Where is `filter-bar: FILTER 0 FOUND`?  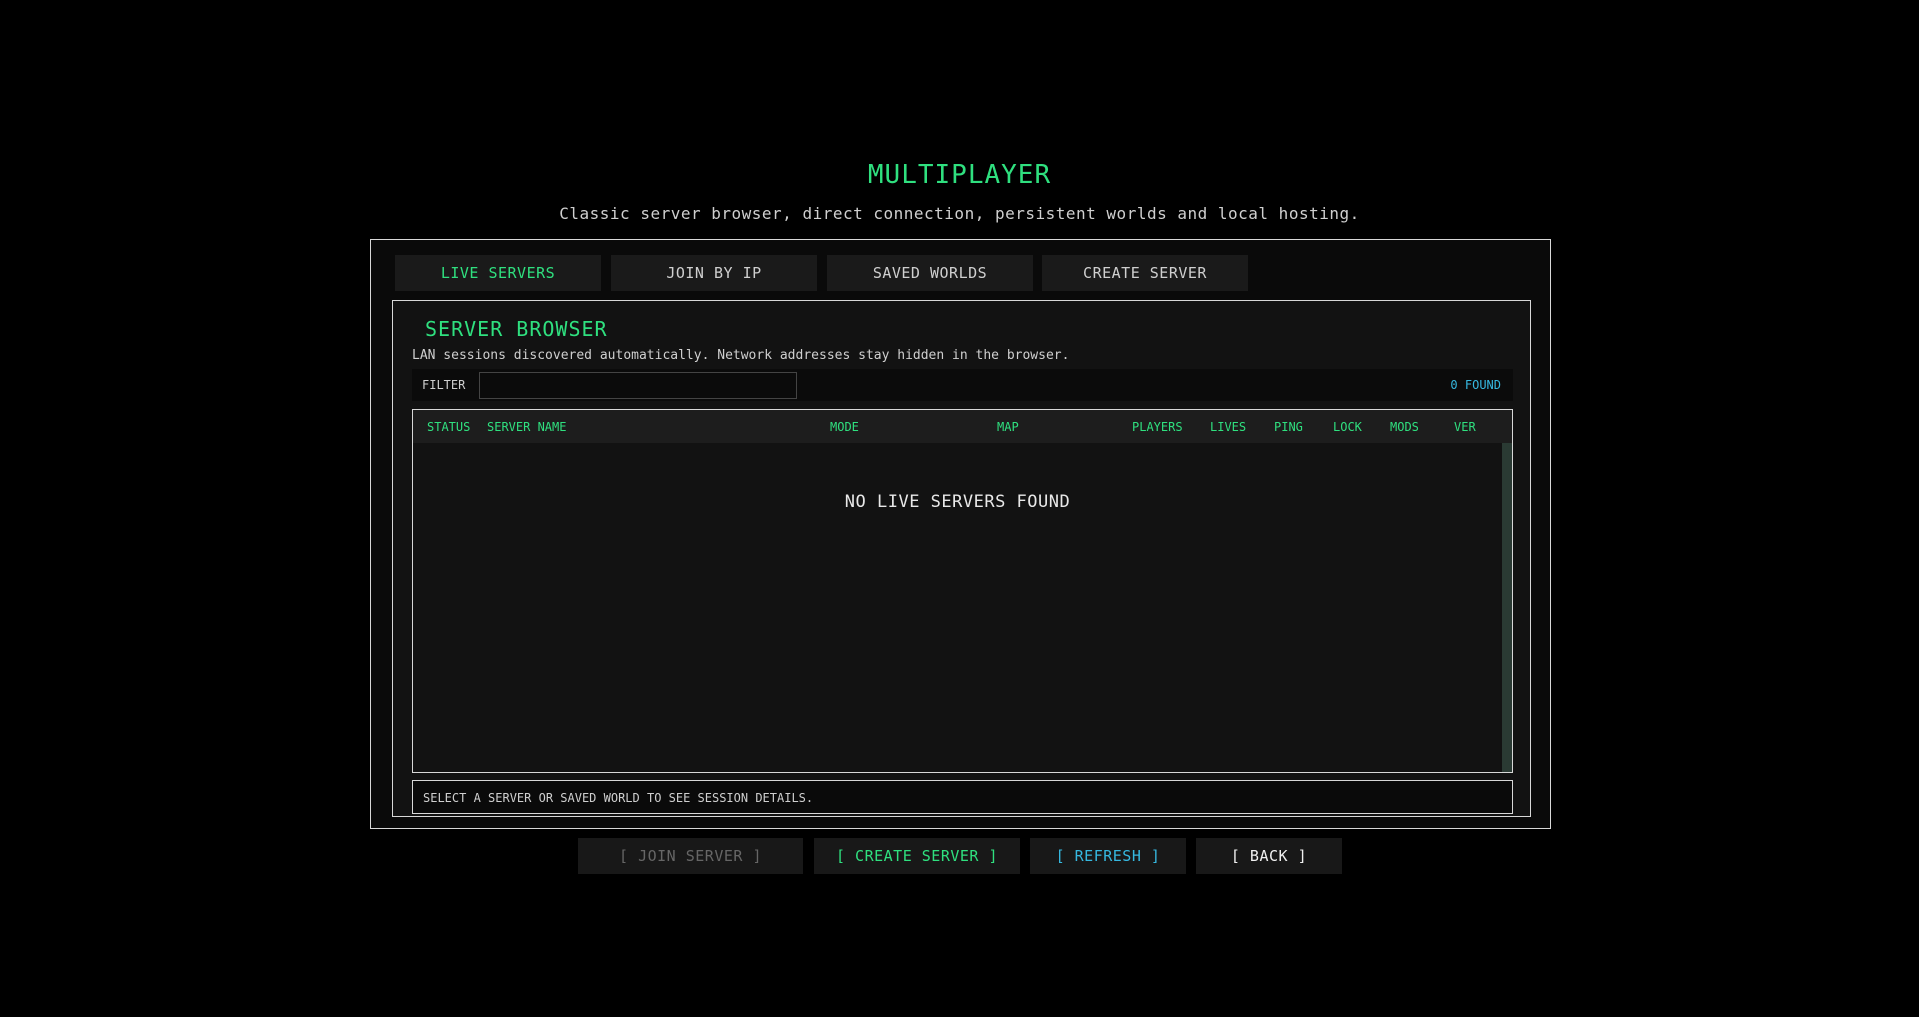 filter-bar: FILTER 0 FOUND is located at coordinates (962, 385).